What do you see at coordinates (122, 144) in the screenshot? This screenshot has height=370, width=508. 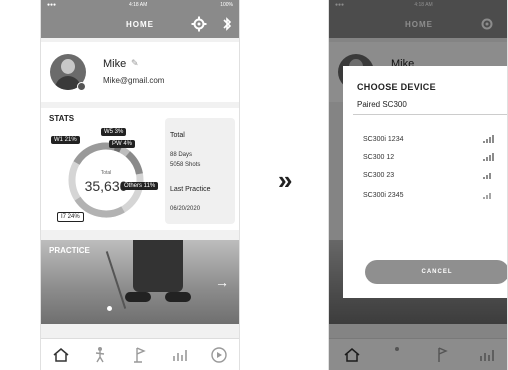 I see `tag-pw: PW 4%` at bounding box center [122, 144].